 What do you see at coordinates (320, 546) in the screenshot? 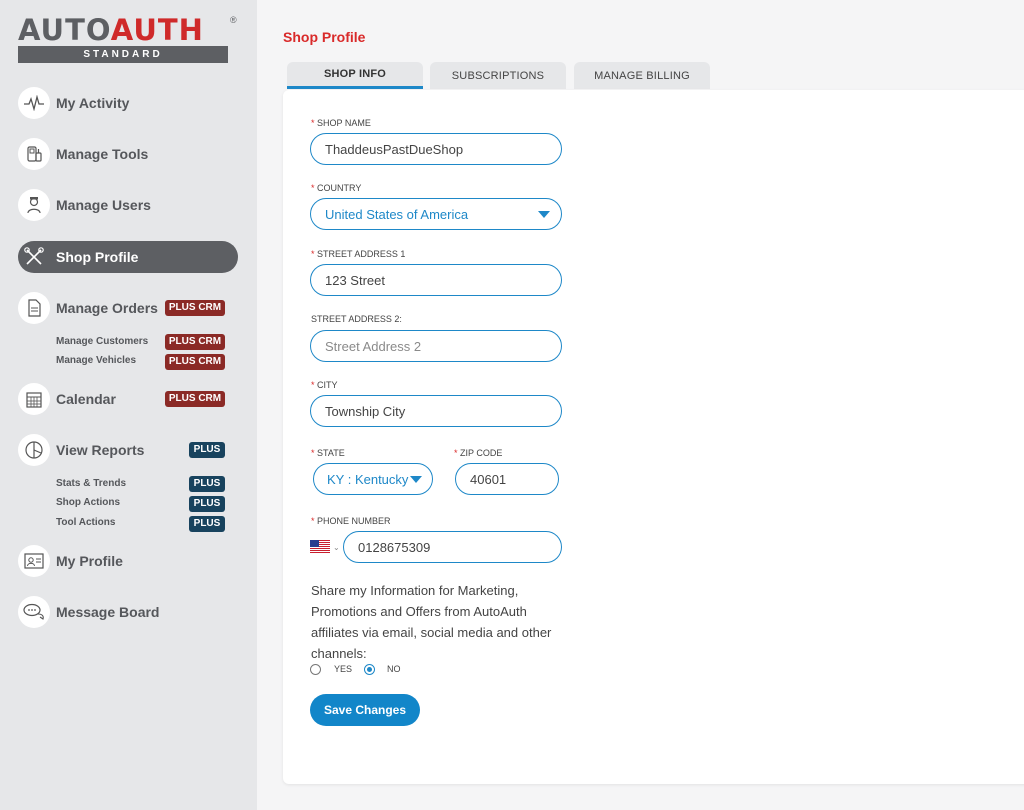
I see `us-flag-icon` at bounding box center [320, 546].